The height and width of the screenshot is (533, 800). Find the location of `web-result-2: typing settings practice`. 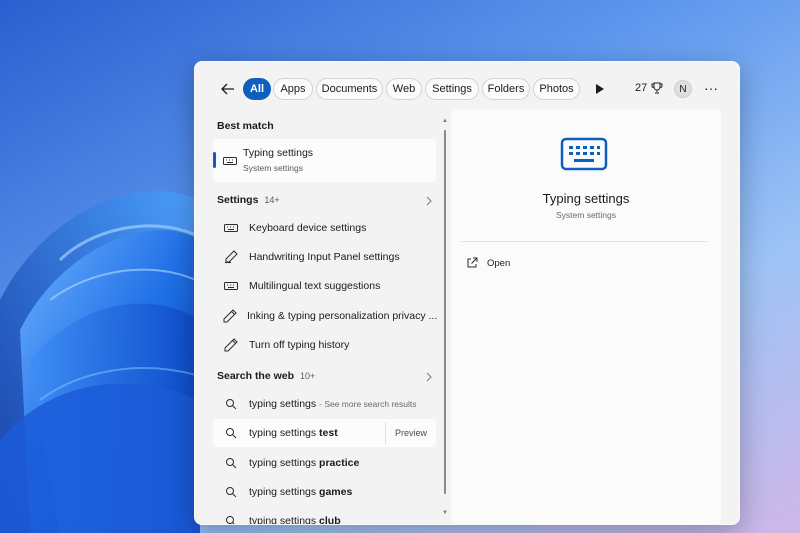

web-result-2: typing settings practice is located at coordinates (324, 463).